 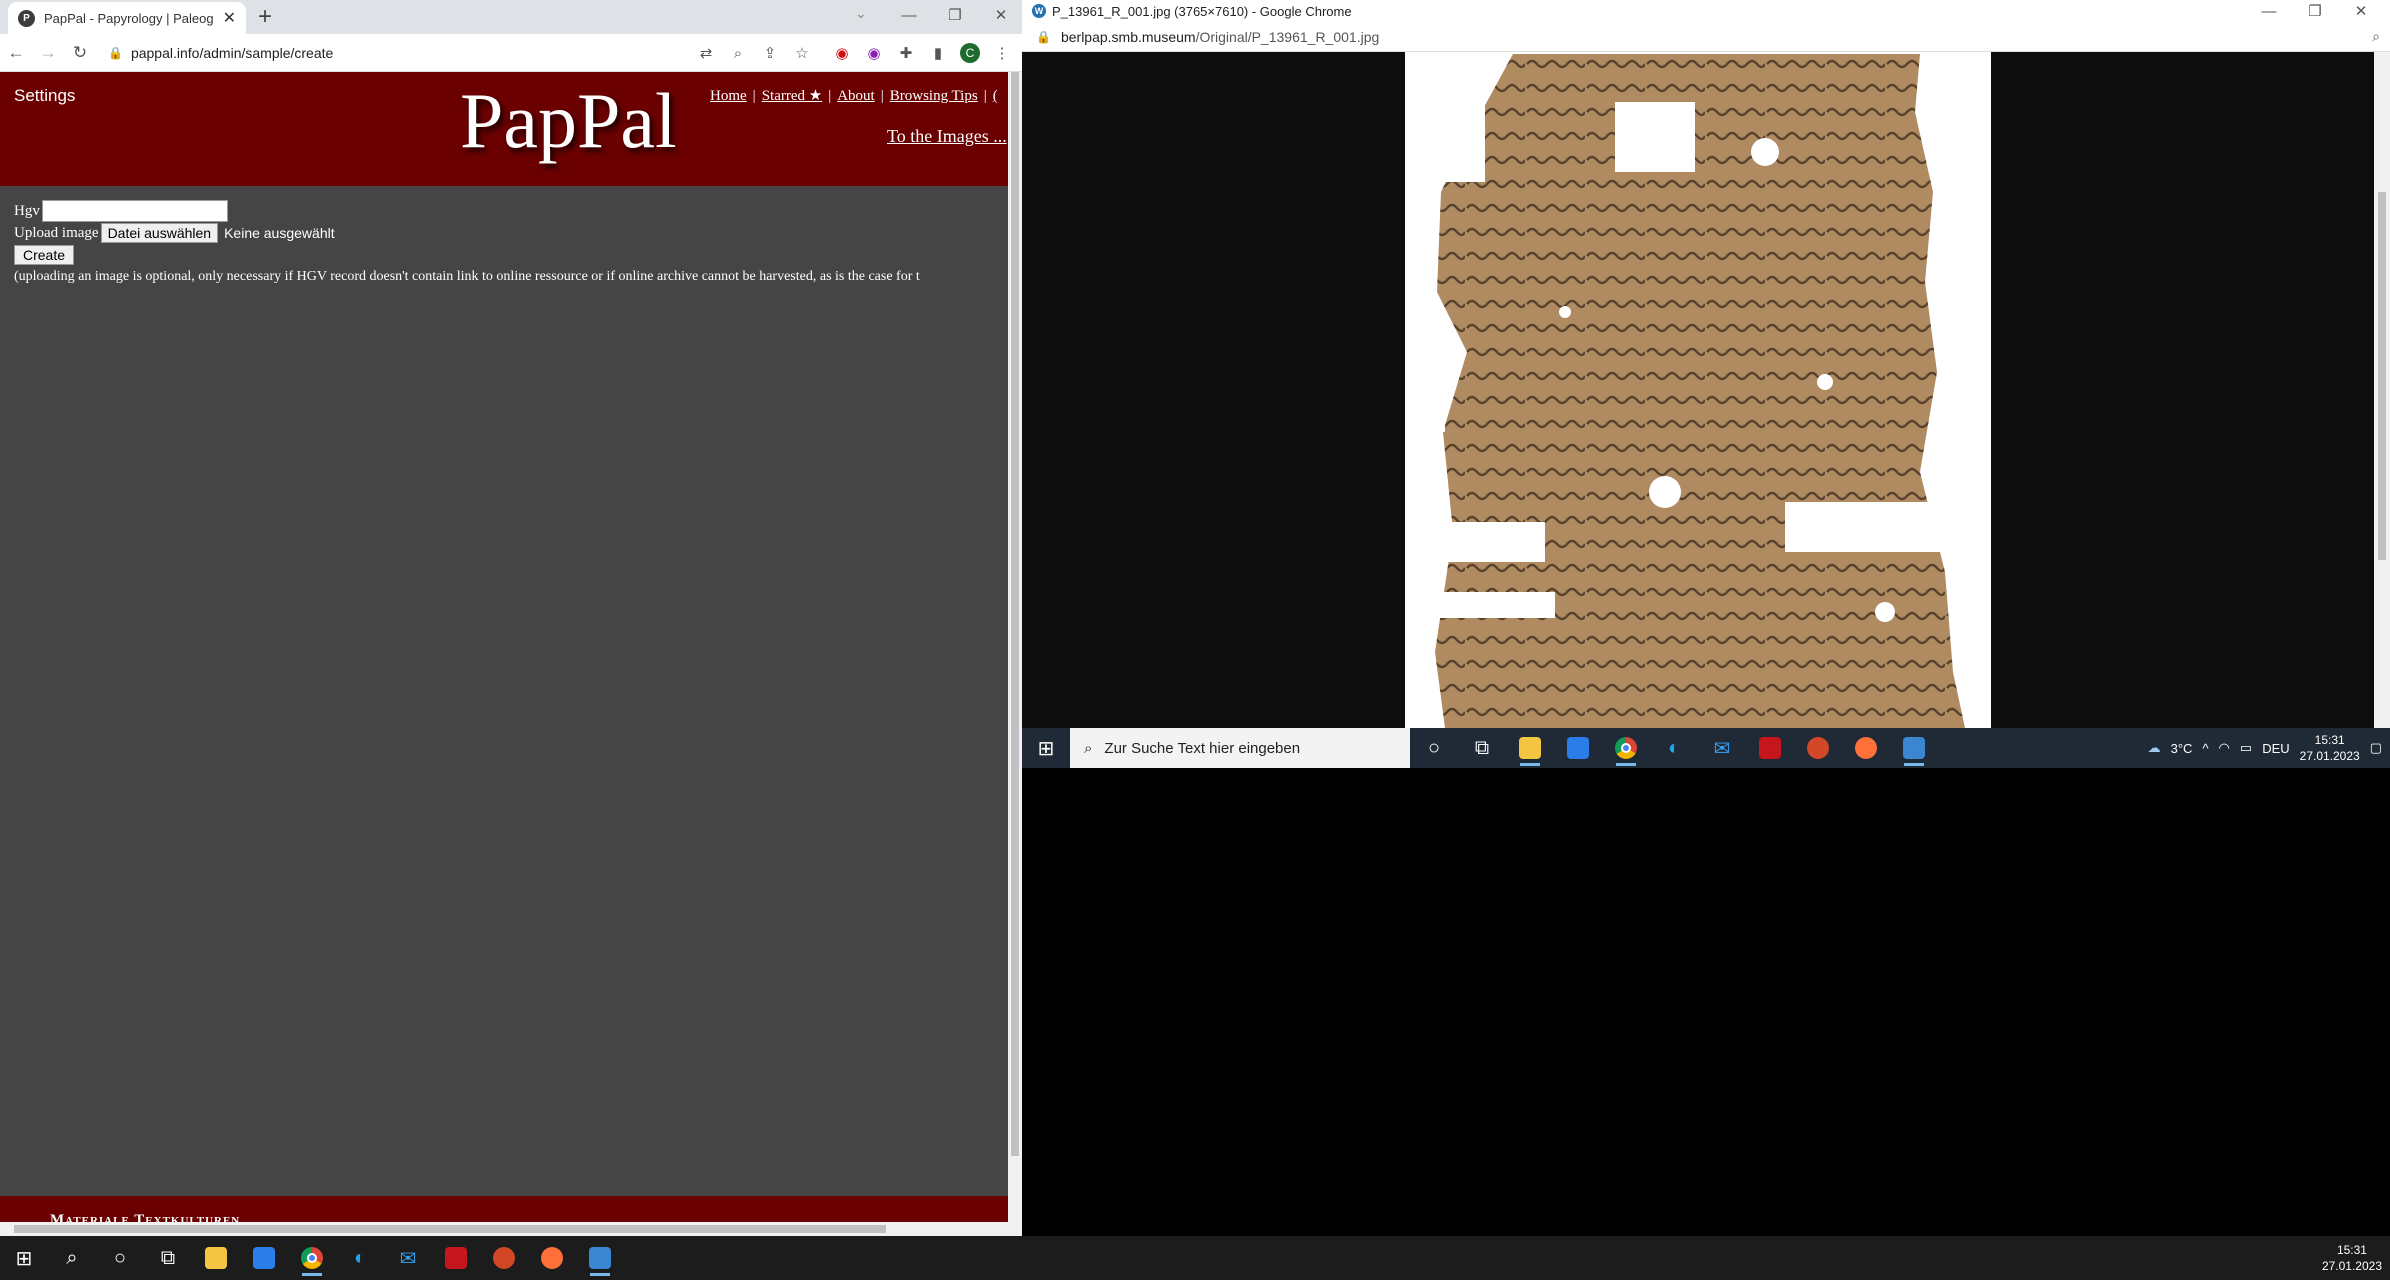 What do you see at coordinates (802, 53) in the screenshot?
I see `bookmark-star-icon: ☆` at bounding box center [802, 53].